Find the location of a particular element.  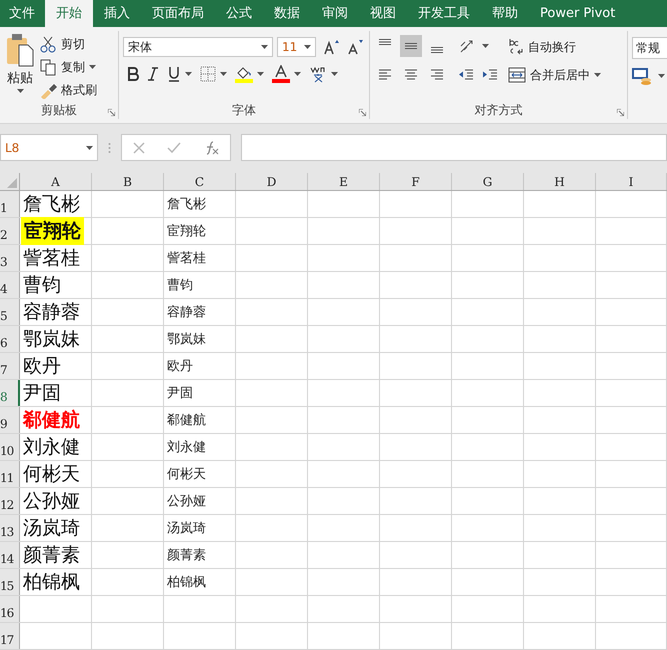

column-header: E is located at coordinates (344, 181).